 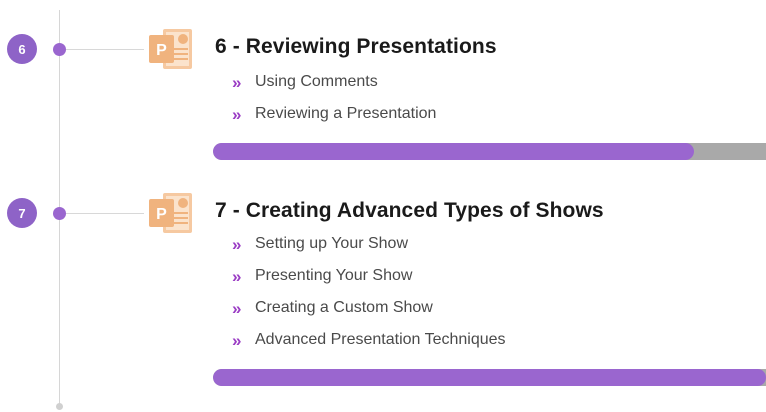 I want to click on lesson-item: » Presenting Your Show, so click(x=369, y=276).